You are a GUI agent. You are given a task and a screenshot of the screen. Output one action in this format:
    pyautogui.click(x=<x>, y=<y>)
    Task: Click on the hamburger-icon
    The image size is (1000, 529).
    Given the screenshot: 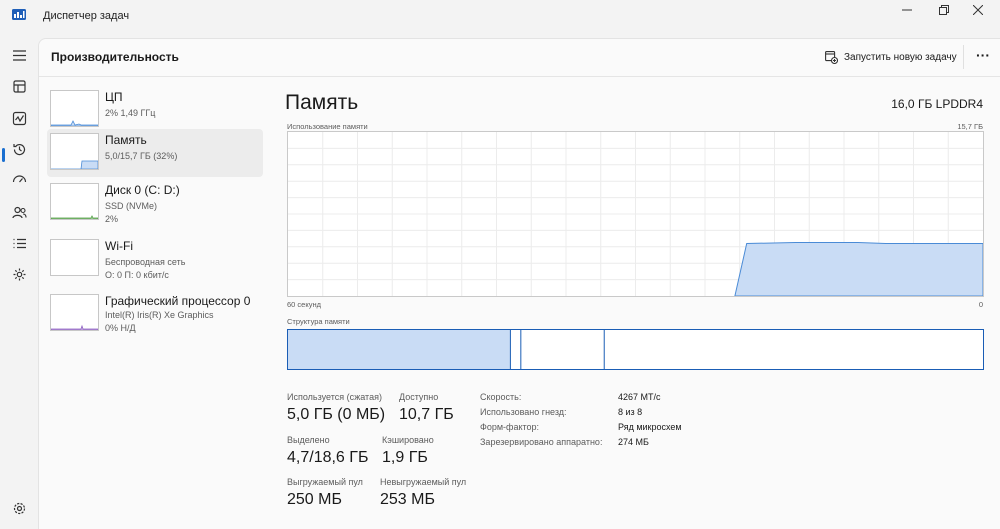 What is the action you would take?
    pyautogui.click(x=19, y=55)
    